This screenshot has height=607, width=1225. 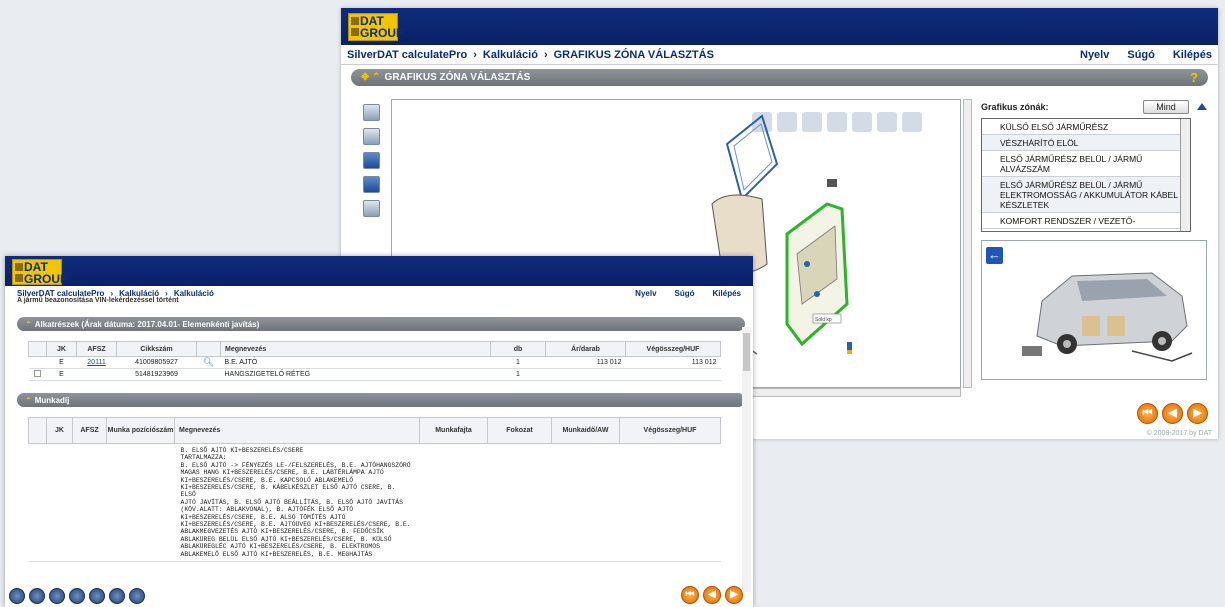 What do you see at coordinates (1202, 106) in the screenshot?
I see `collapse-icon` at bounding box center [1202, 106].